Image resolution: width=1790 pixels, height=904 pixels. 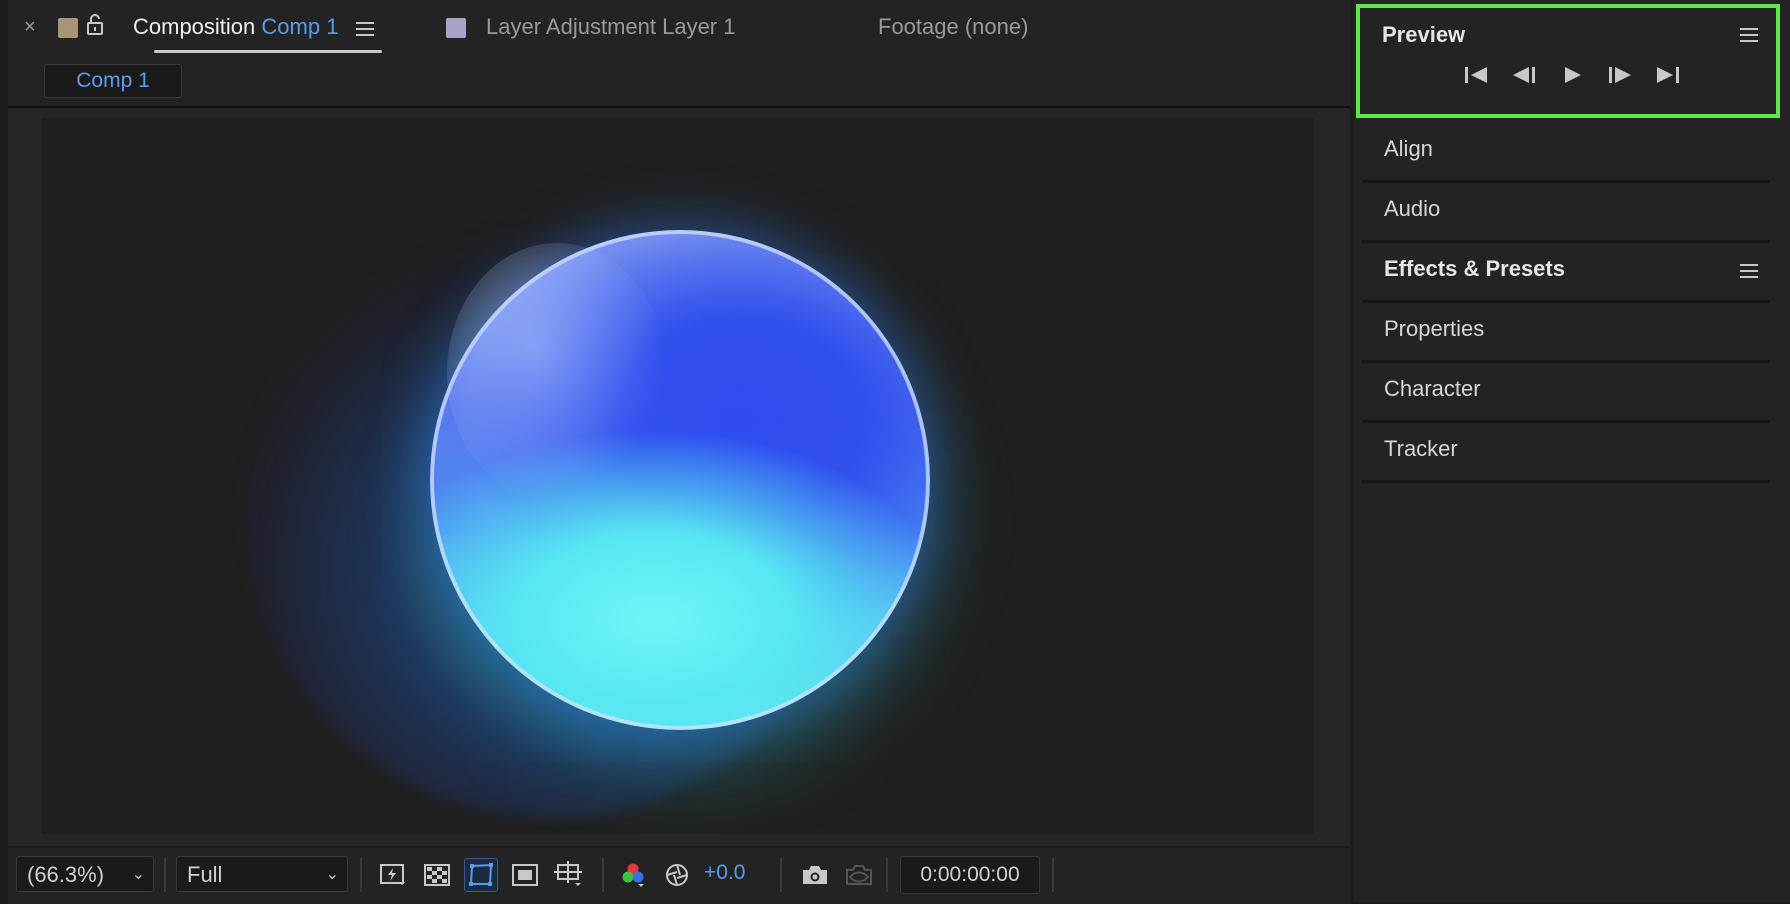 I want to click on resolution-value: Full, so click(x=205, y=874).